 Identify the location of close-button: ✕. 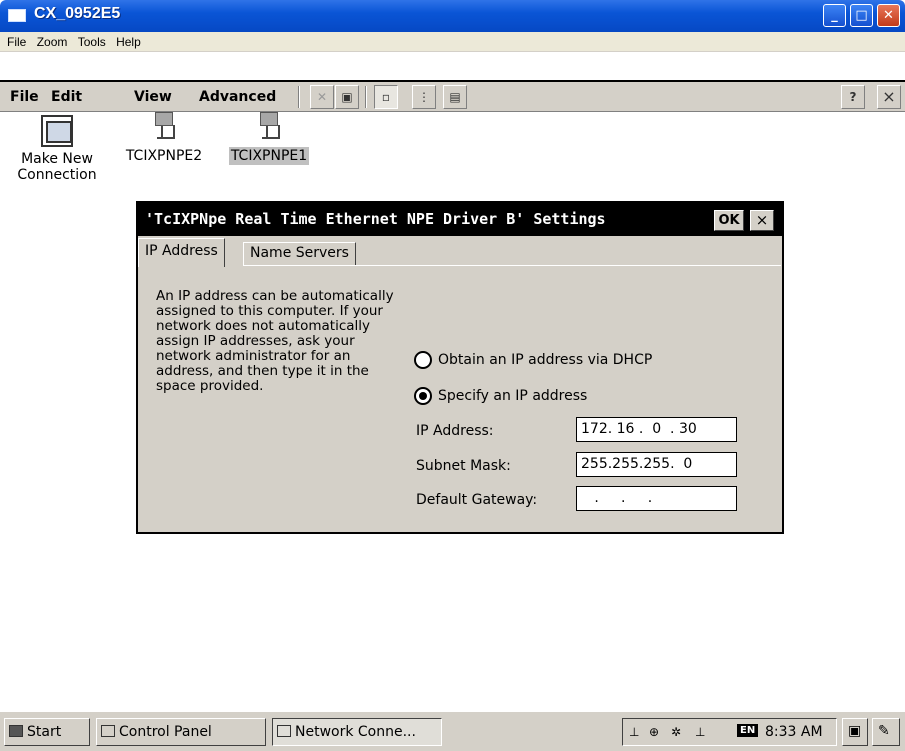
(888, 15).